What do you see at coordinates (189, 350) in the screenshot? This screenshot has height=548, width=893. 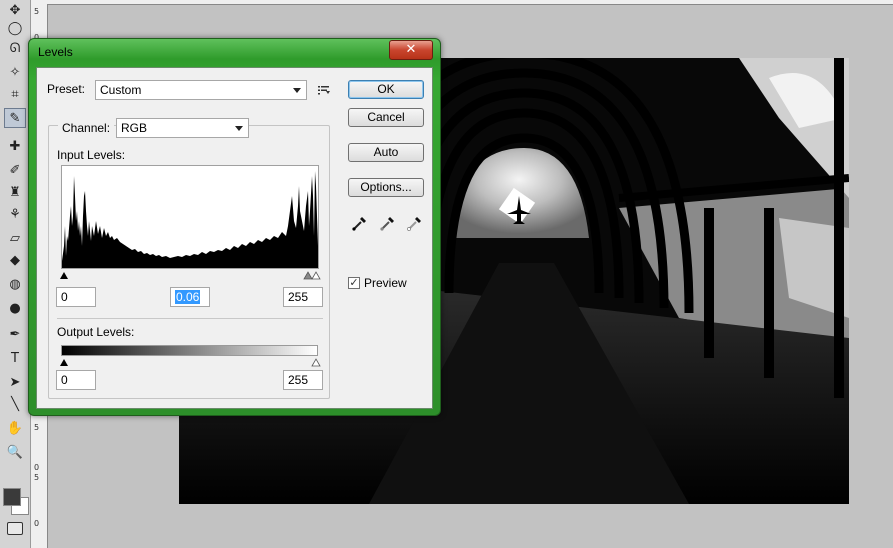 I see `output-gradient-bar` at bounding box center [189, 350].